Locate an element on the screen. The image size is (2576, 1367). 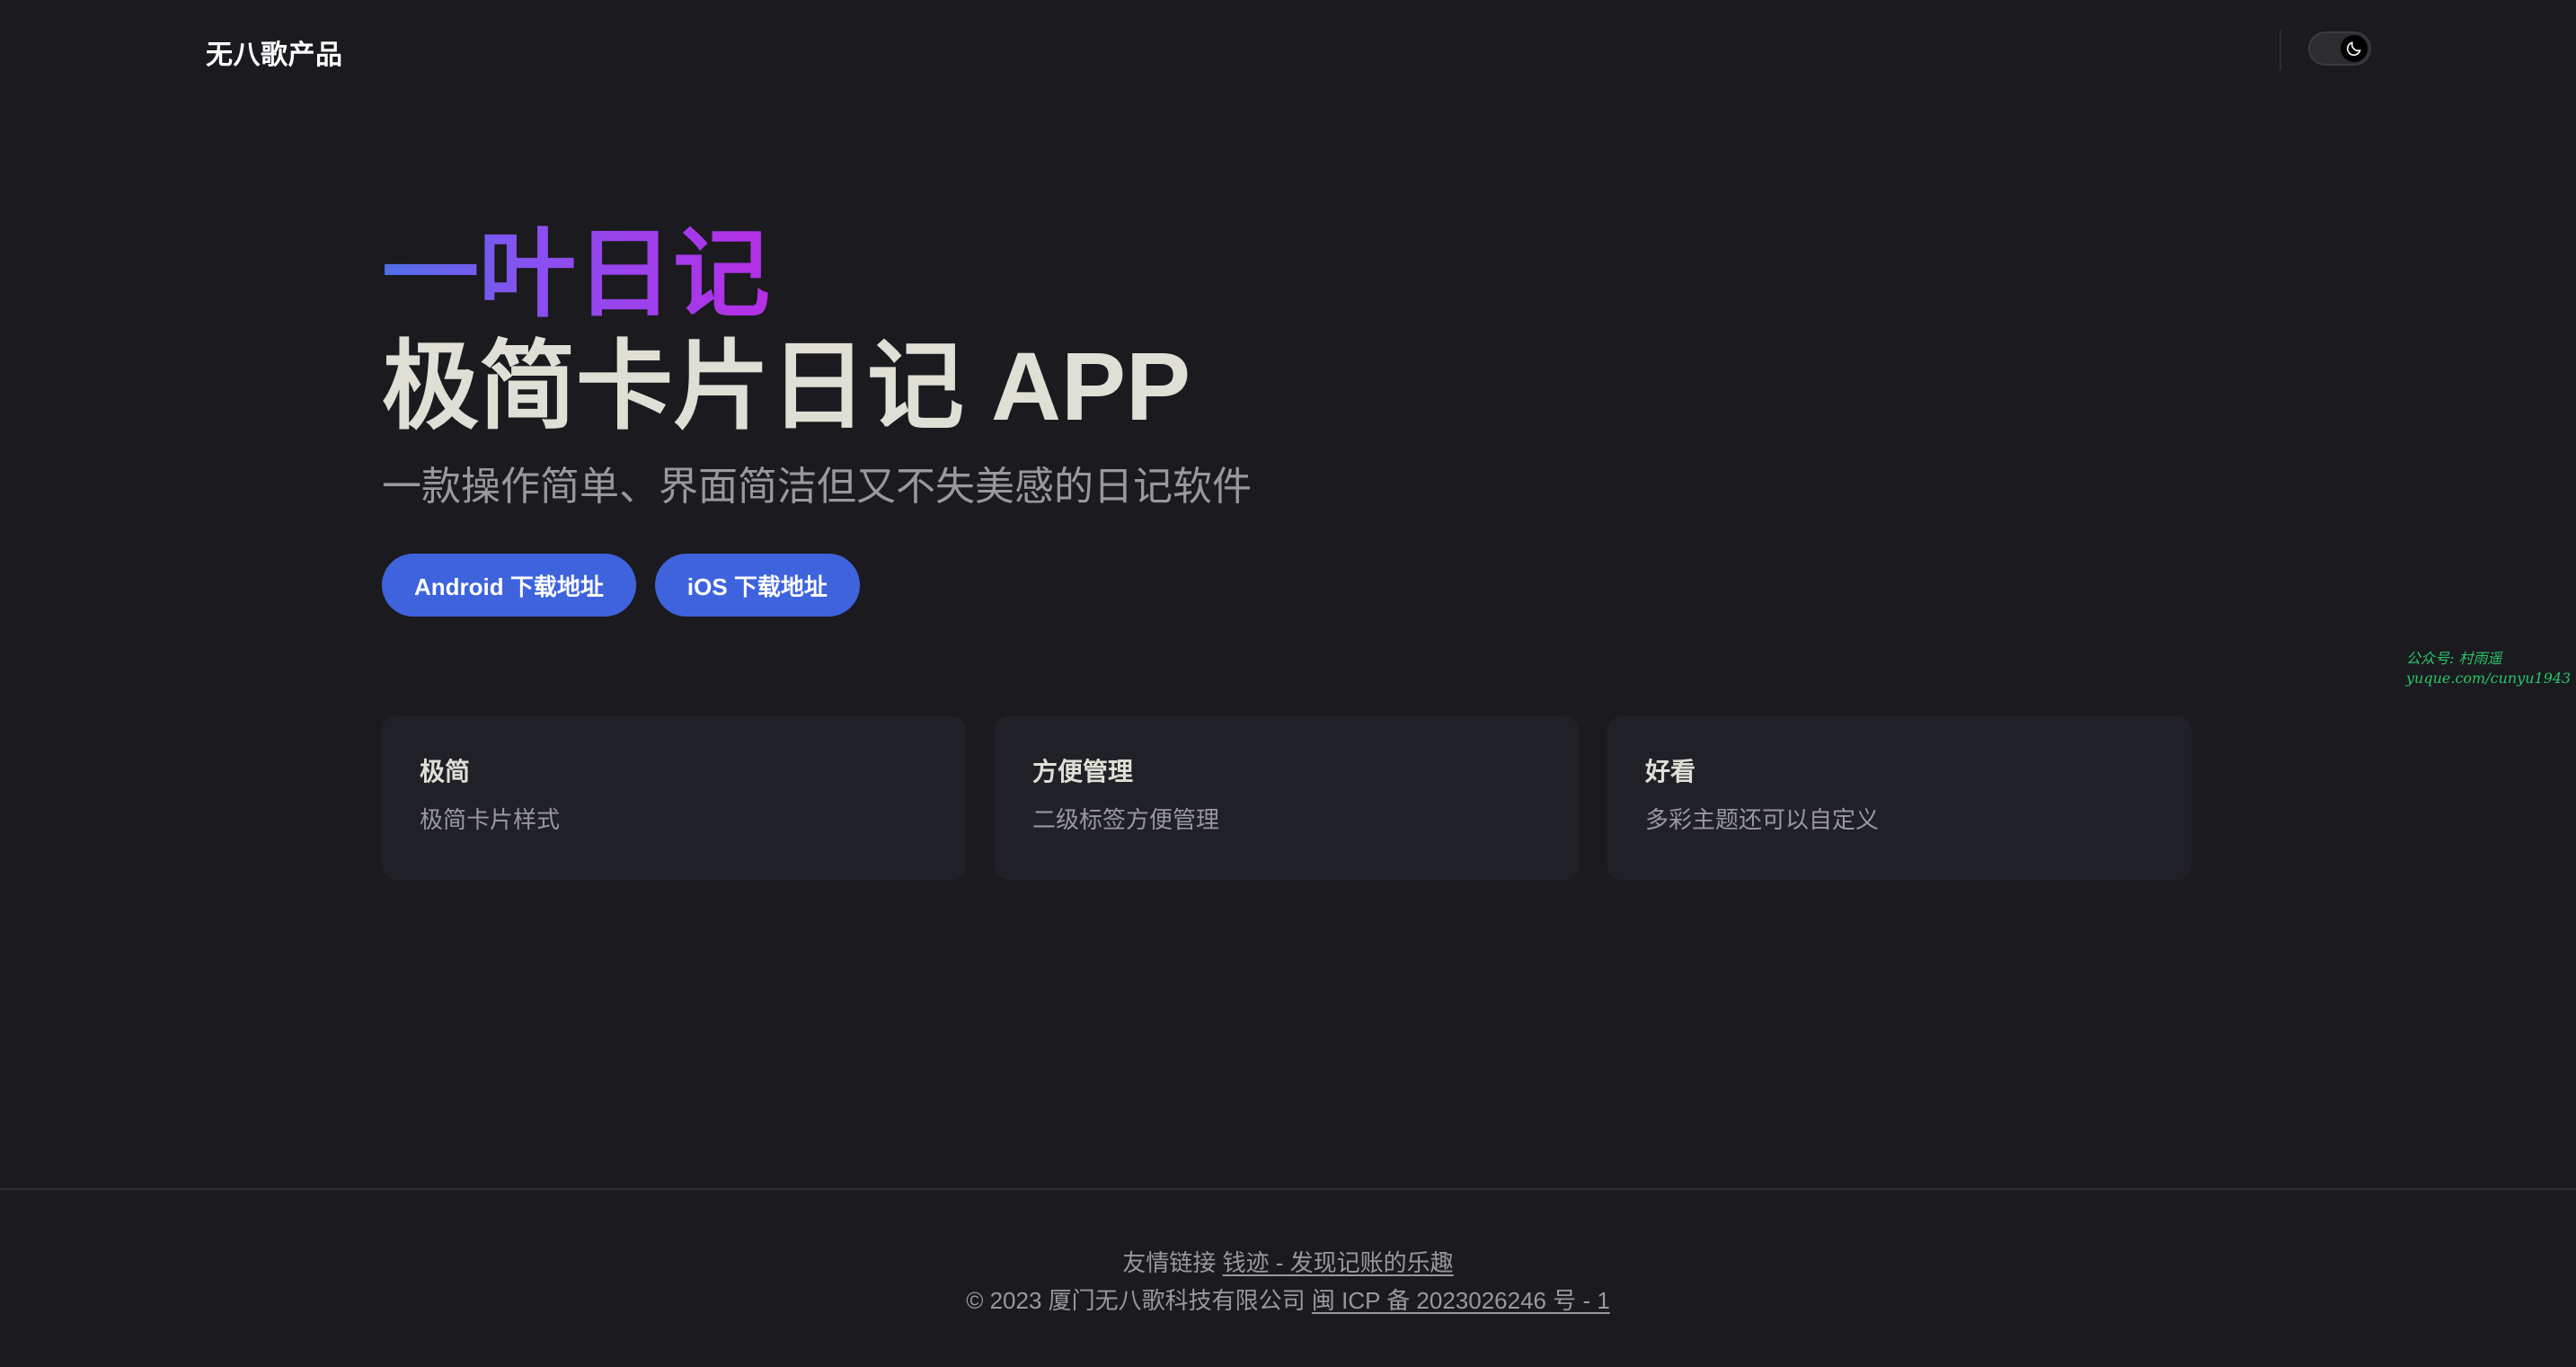
copyright-text: © 2023 厦门无八歌科技有限公司 is located at coordinates (1136, 1300).